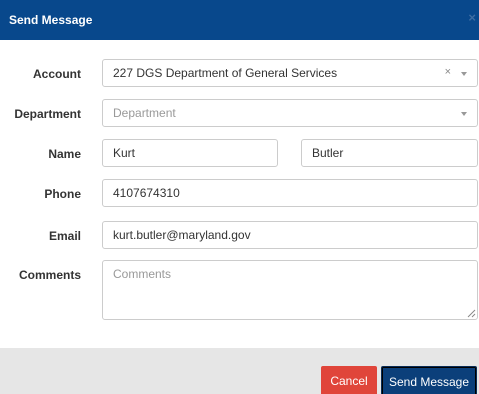  Describe the element at coordinates (472, 17) in the screenshot. I see `close-x-icon: ×` at that location.